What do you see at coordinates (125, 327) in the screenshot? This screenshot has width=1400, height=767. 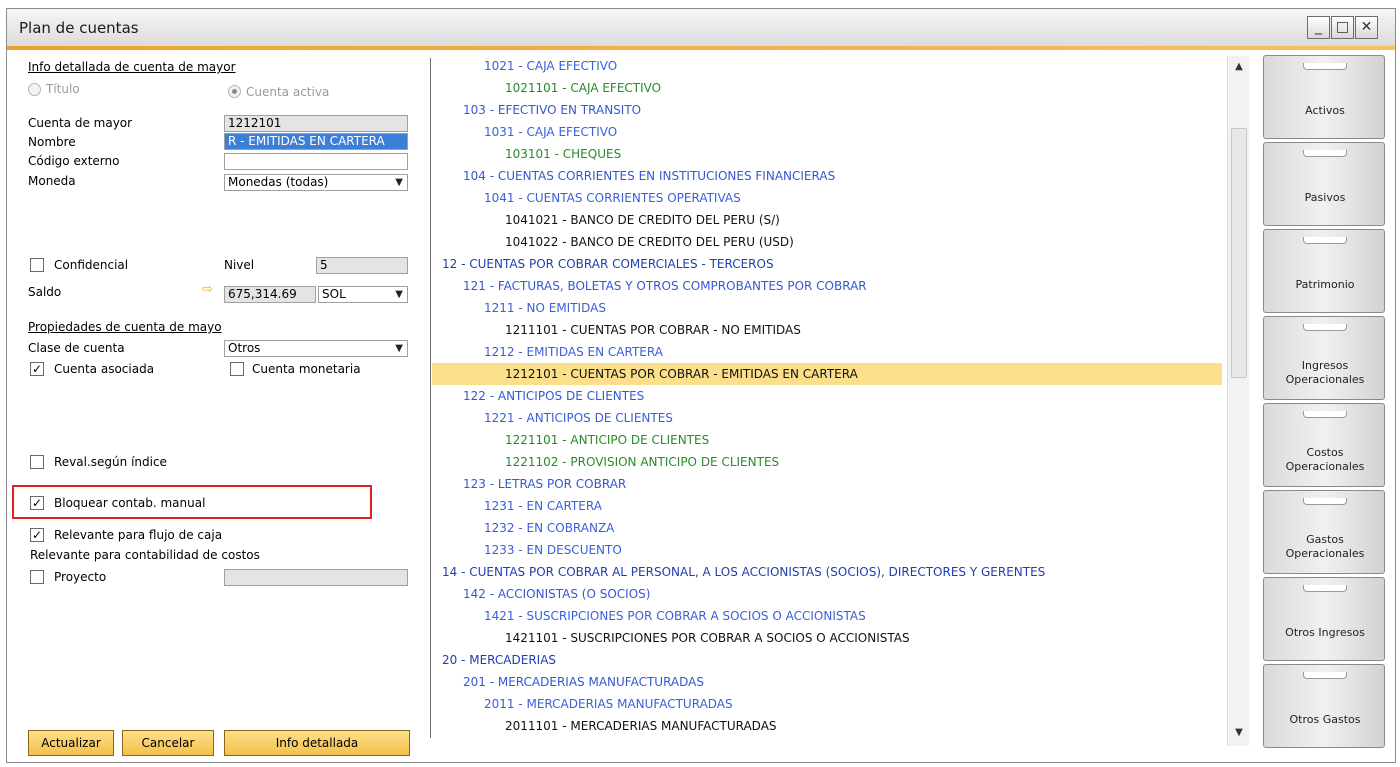 I see `props-section-title: Propiedades de cuenta de mayo` at bounding box center [125, 327].